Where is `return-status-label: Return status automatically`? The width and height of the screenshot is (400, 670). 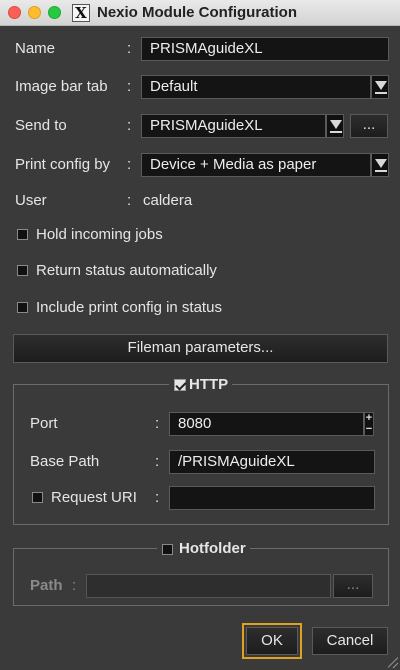
return-status-label: Return status automatically is located at coordinates (126, 270).